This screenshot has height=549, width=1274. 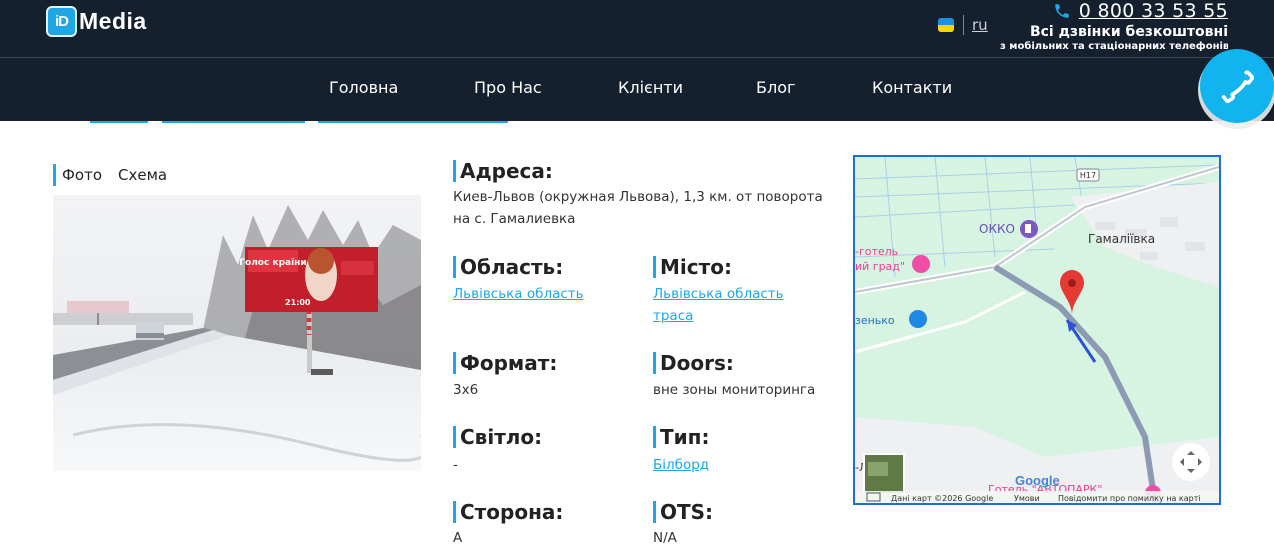 I want to click on doors-title: Doors:, so click(x=693, y=363).